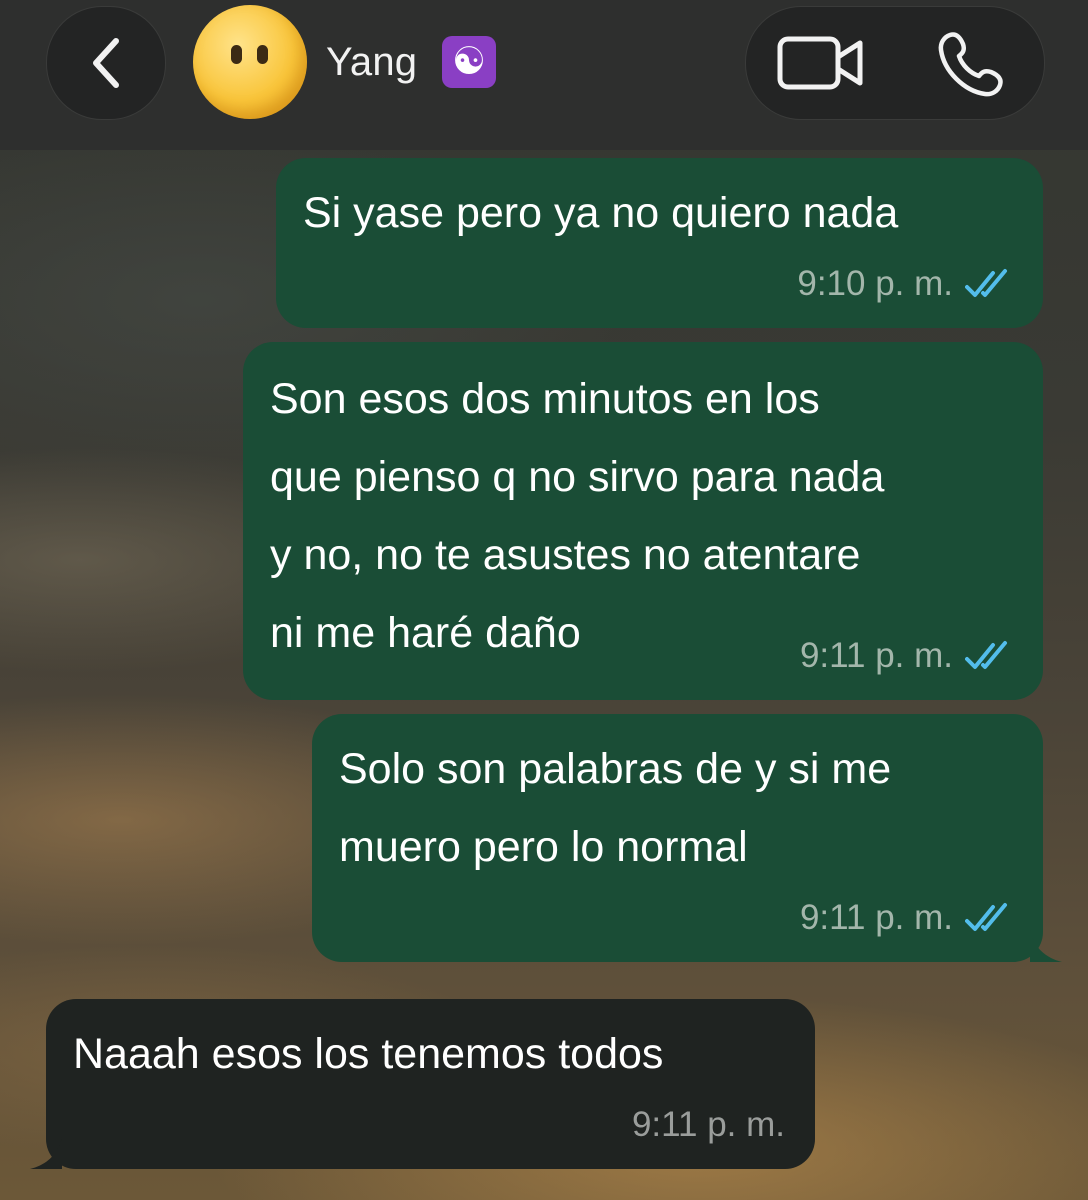  I want to click on message-text: Si yase pero ya no quiero nada, so click(601, 213).